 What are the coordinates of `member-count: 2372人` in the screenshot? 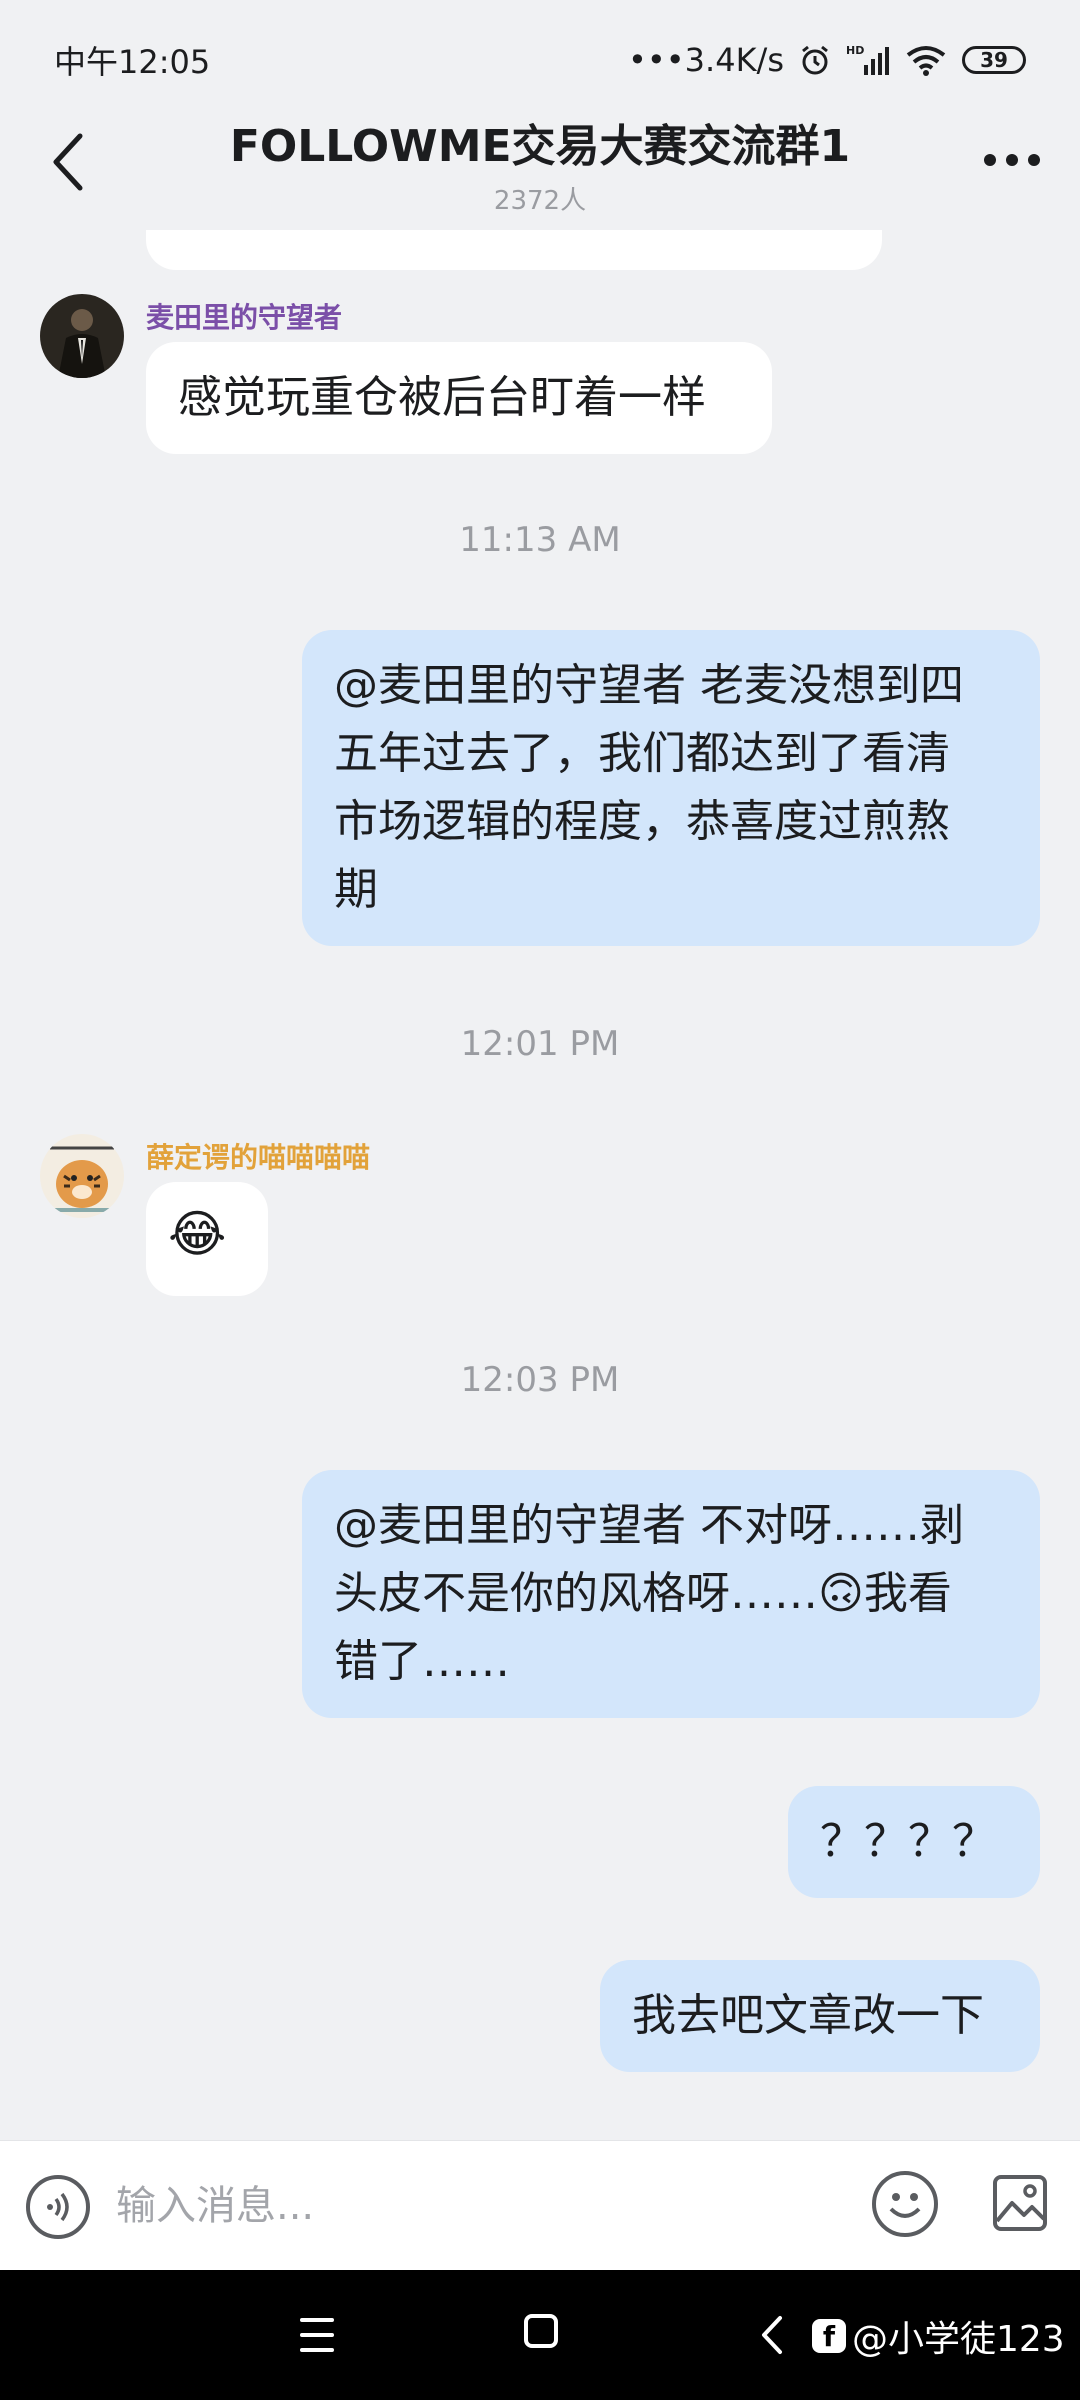 It's located at (540, 201).